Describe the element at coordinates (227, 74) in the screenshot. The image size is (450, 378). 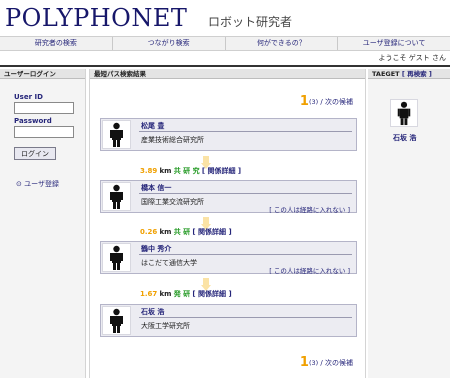
I see `results-panel-title: 最短パス検索結果` at that location.